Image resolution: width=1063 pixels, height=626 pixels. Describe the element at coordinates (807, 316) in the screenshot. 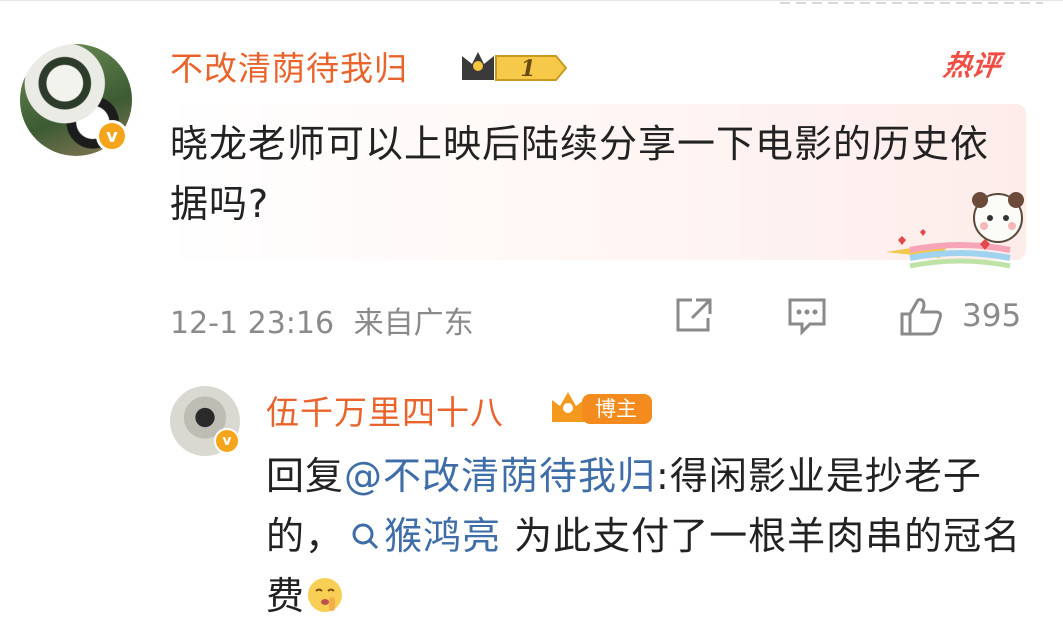

I see `comment-icon` at that location.